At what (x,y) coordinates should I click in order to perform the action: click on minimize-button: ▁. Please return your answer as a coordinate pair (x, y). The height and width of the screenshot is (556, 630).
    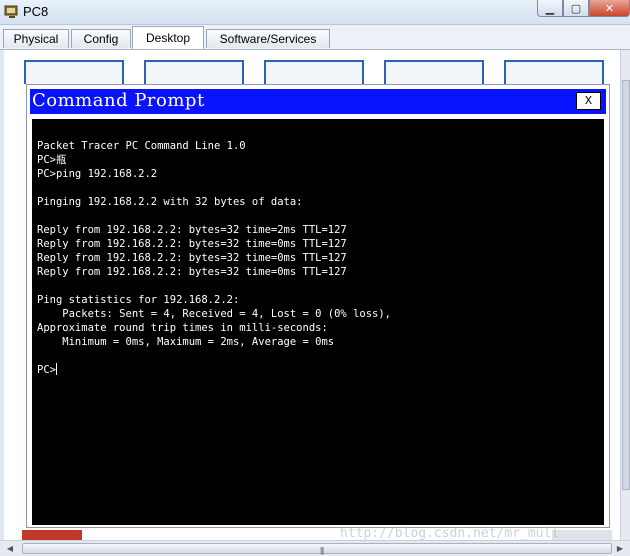
    Looking at the image, I should click on (550, 8).